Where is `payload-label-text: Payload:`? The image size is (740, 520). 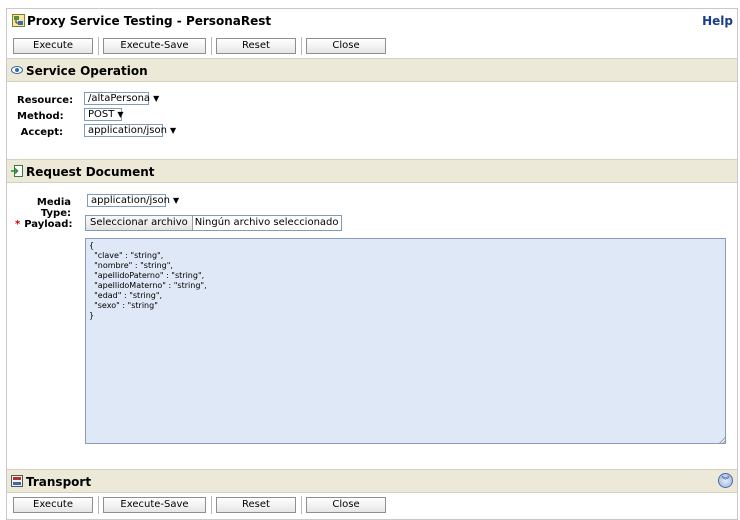 payload-label-text: Payload: is located at coordinates (48, 224).